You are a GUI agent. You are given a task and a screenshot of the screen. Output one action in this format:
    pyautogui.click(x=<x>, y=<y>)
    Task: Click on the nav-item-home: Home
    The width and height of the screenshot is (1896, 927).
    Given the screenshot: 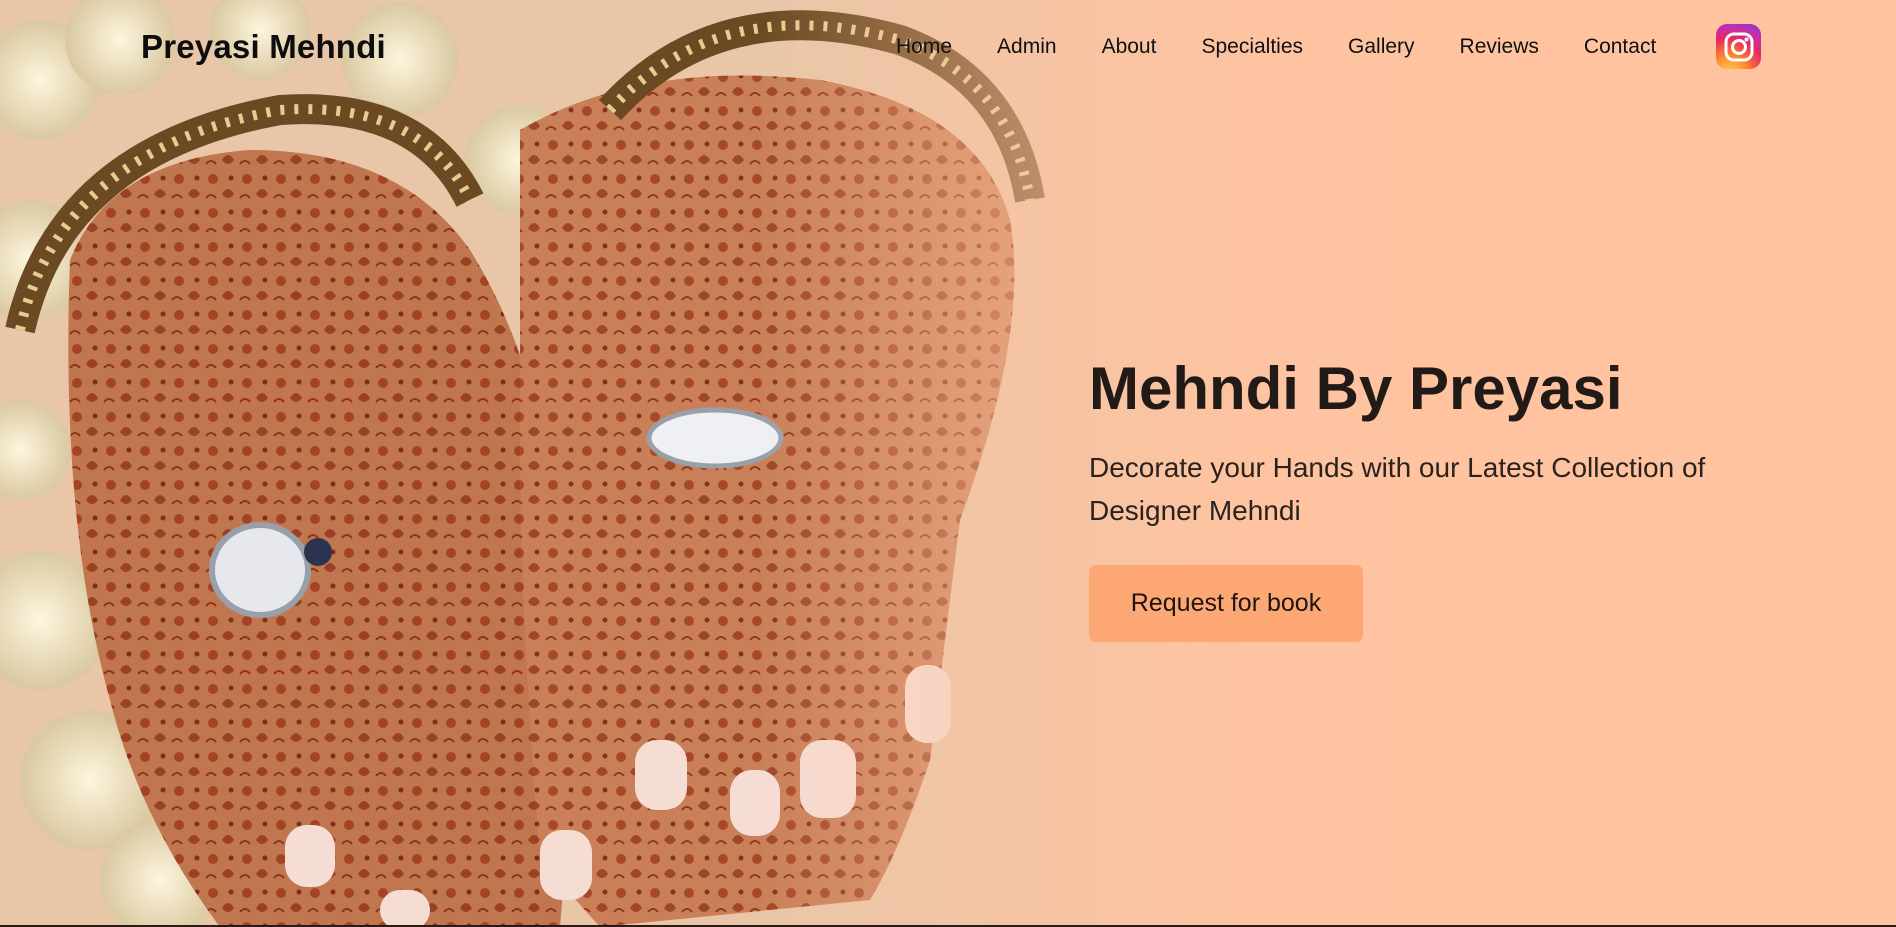 What is the action you would take?
    pyautogui.click(x=924, y=47)
    